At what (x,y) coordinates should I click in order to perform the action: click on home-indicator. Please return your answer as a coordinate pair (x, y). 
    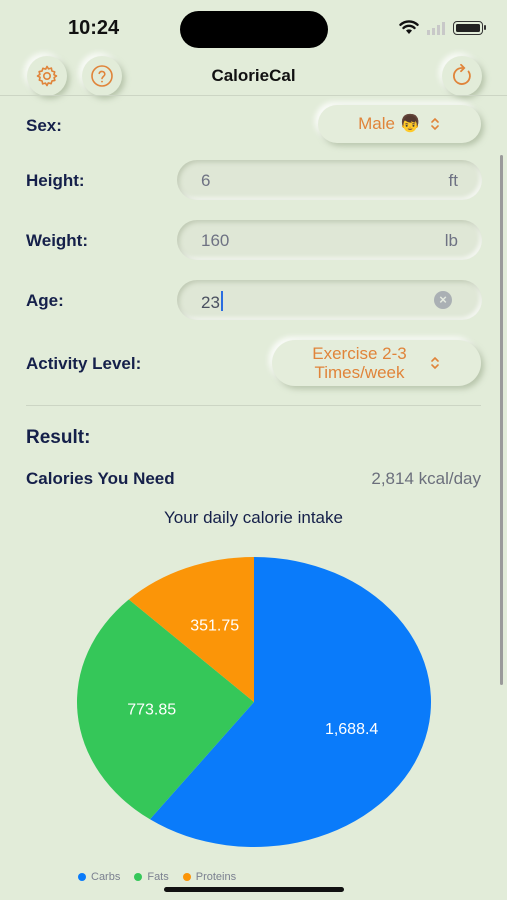
    Looking at the image, I should click on (254, 889).